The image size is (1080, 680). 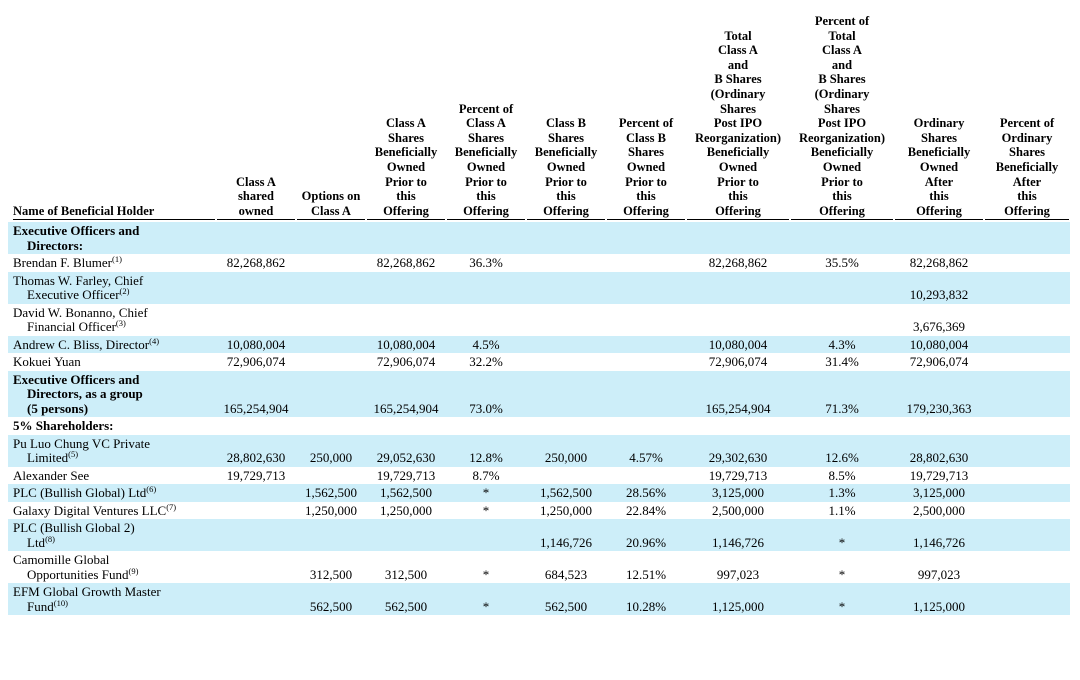 I want to click on holder-name-cell: Executive Officers and Directors:, so click(x=112, y=238).